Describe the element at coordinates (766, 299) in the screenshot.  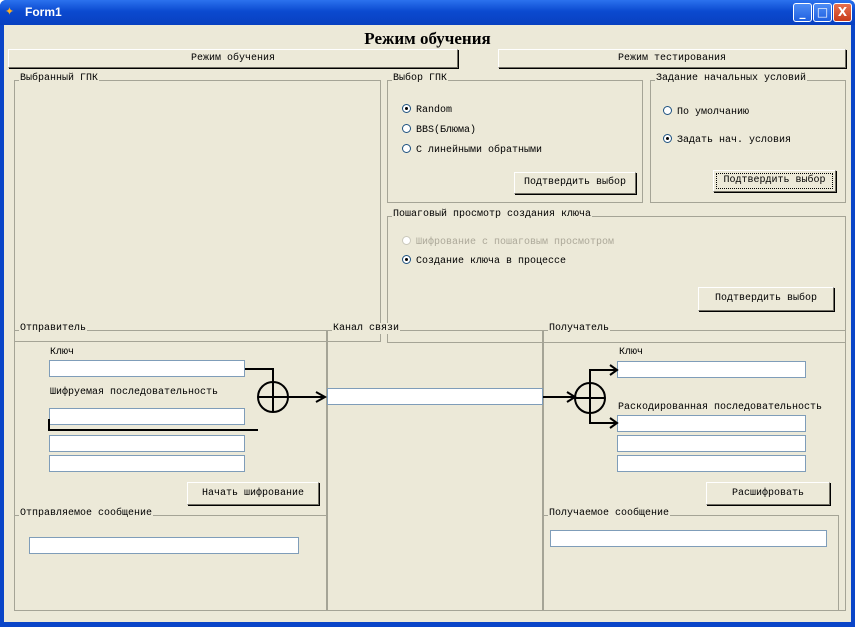
I see `confirm-stepwise-button: Подтвердить выбор` at that location.